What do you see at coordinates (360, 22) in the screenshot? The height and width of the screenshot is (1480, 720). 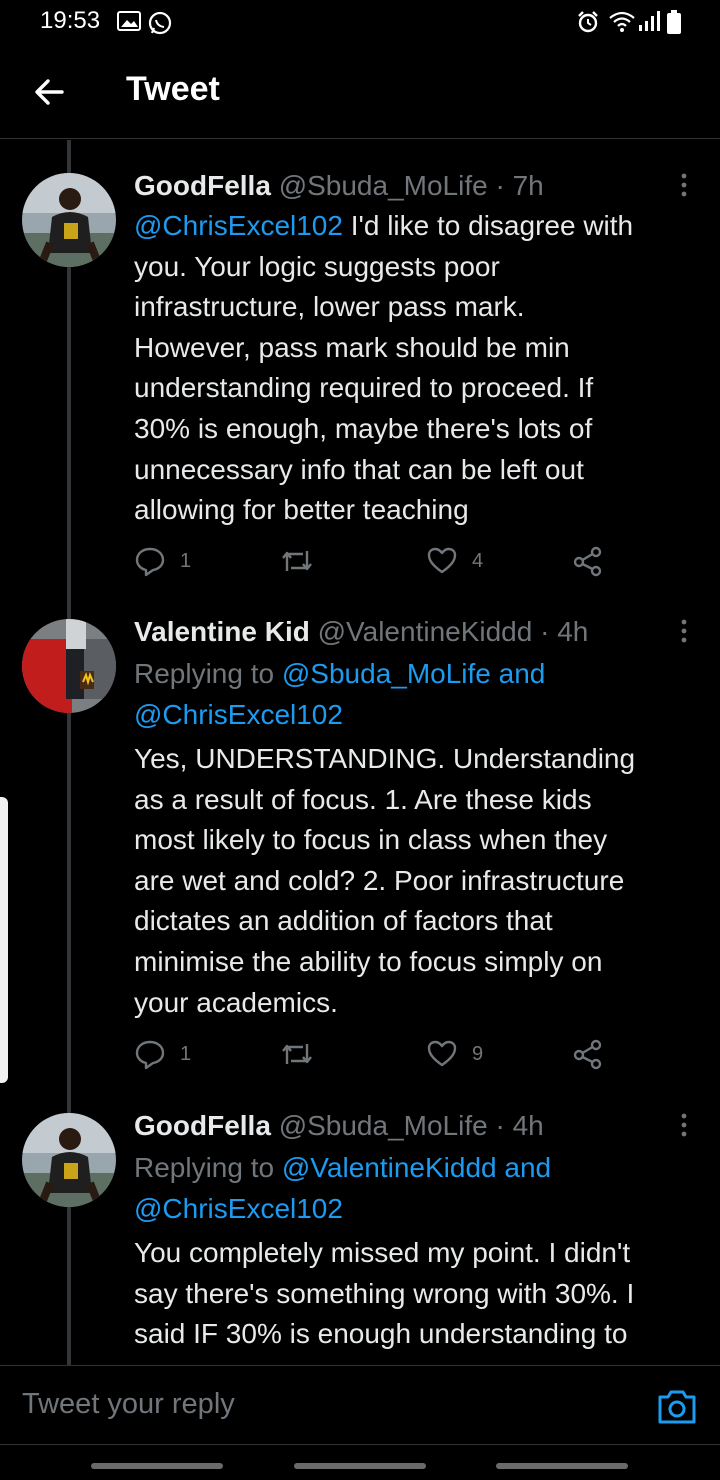 I see `status-bar: 19:53` at bounding box center [360, 22].